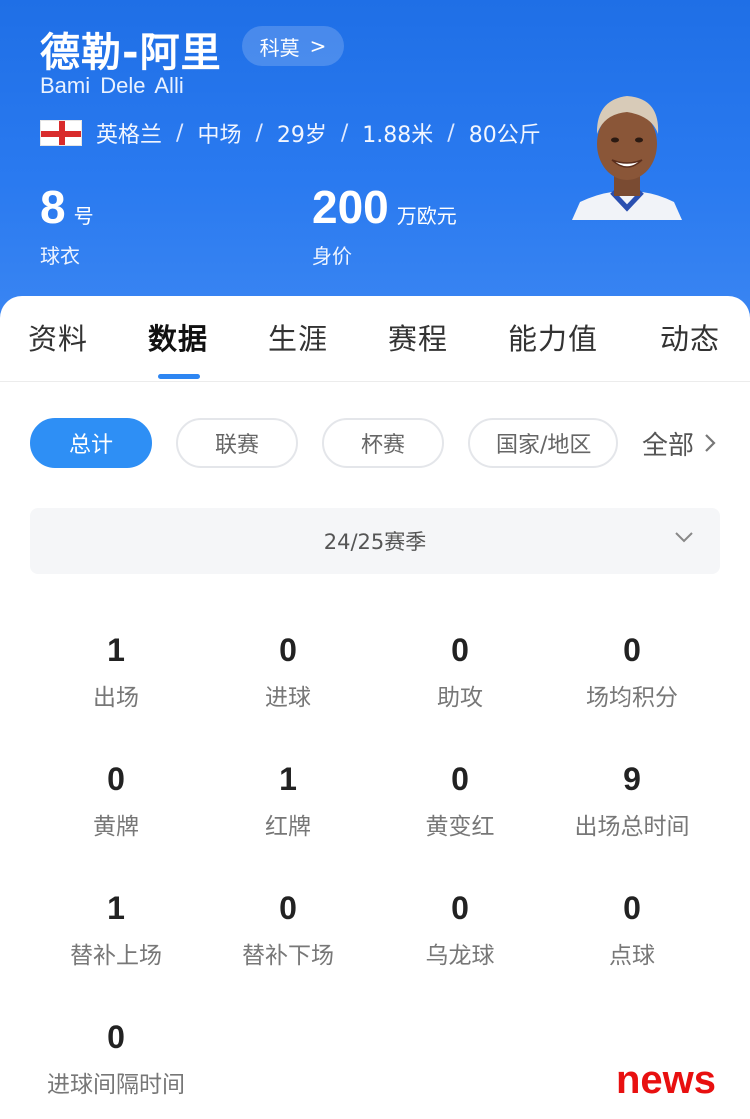 The image size is (750, 1119). I want to click on season-select: 24/25赛季, so click(375, 541).